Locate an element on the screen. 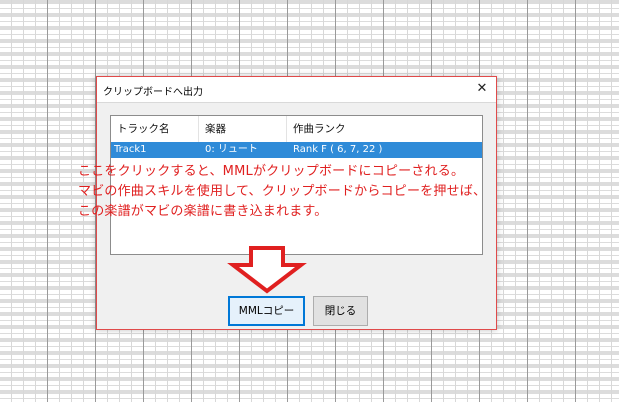 The image size is (619, 402). cell-track-name: Track1 is located at coordinates (130, 149).